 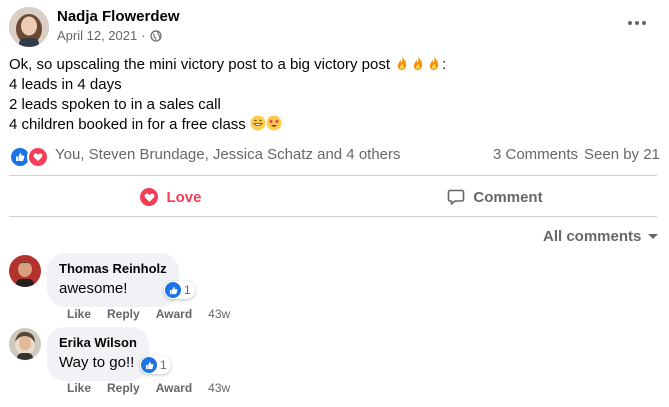 I want to click on star-struck-emoji-icon, so click(x=274, y=123).